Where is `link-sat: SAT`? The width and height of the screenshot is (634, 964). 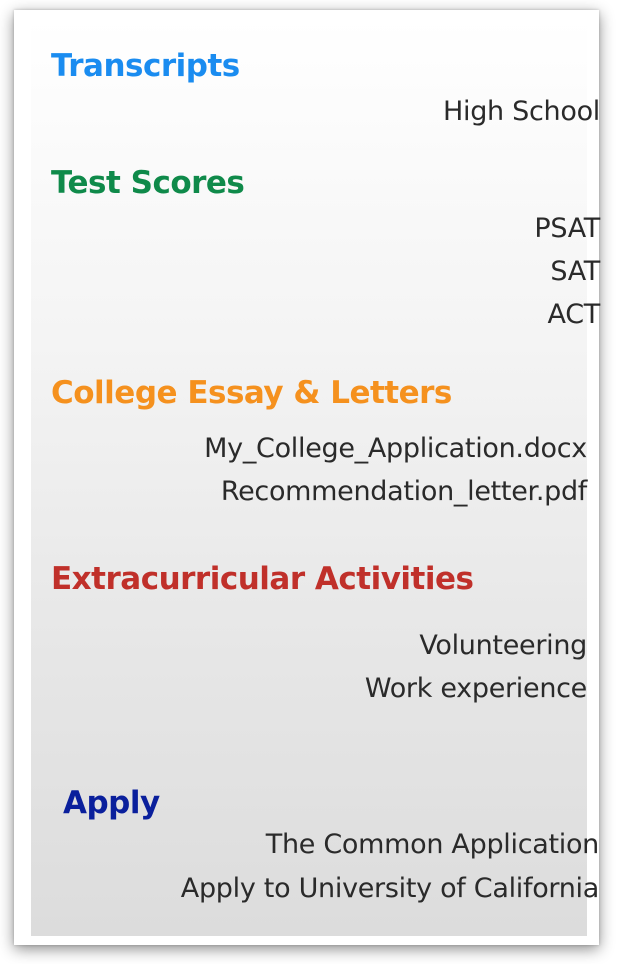
link-sat: SAT is located at coordinates (575, 271).